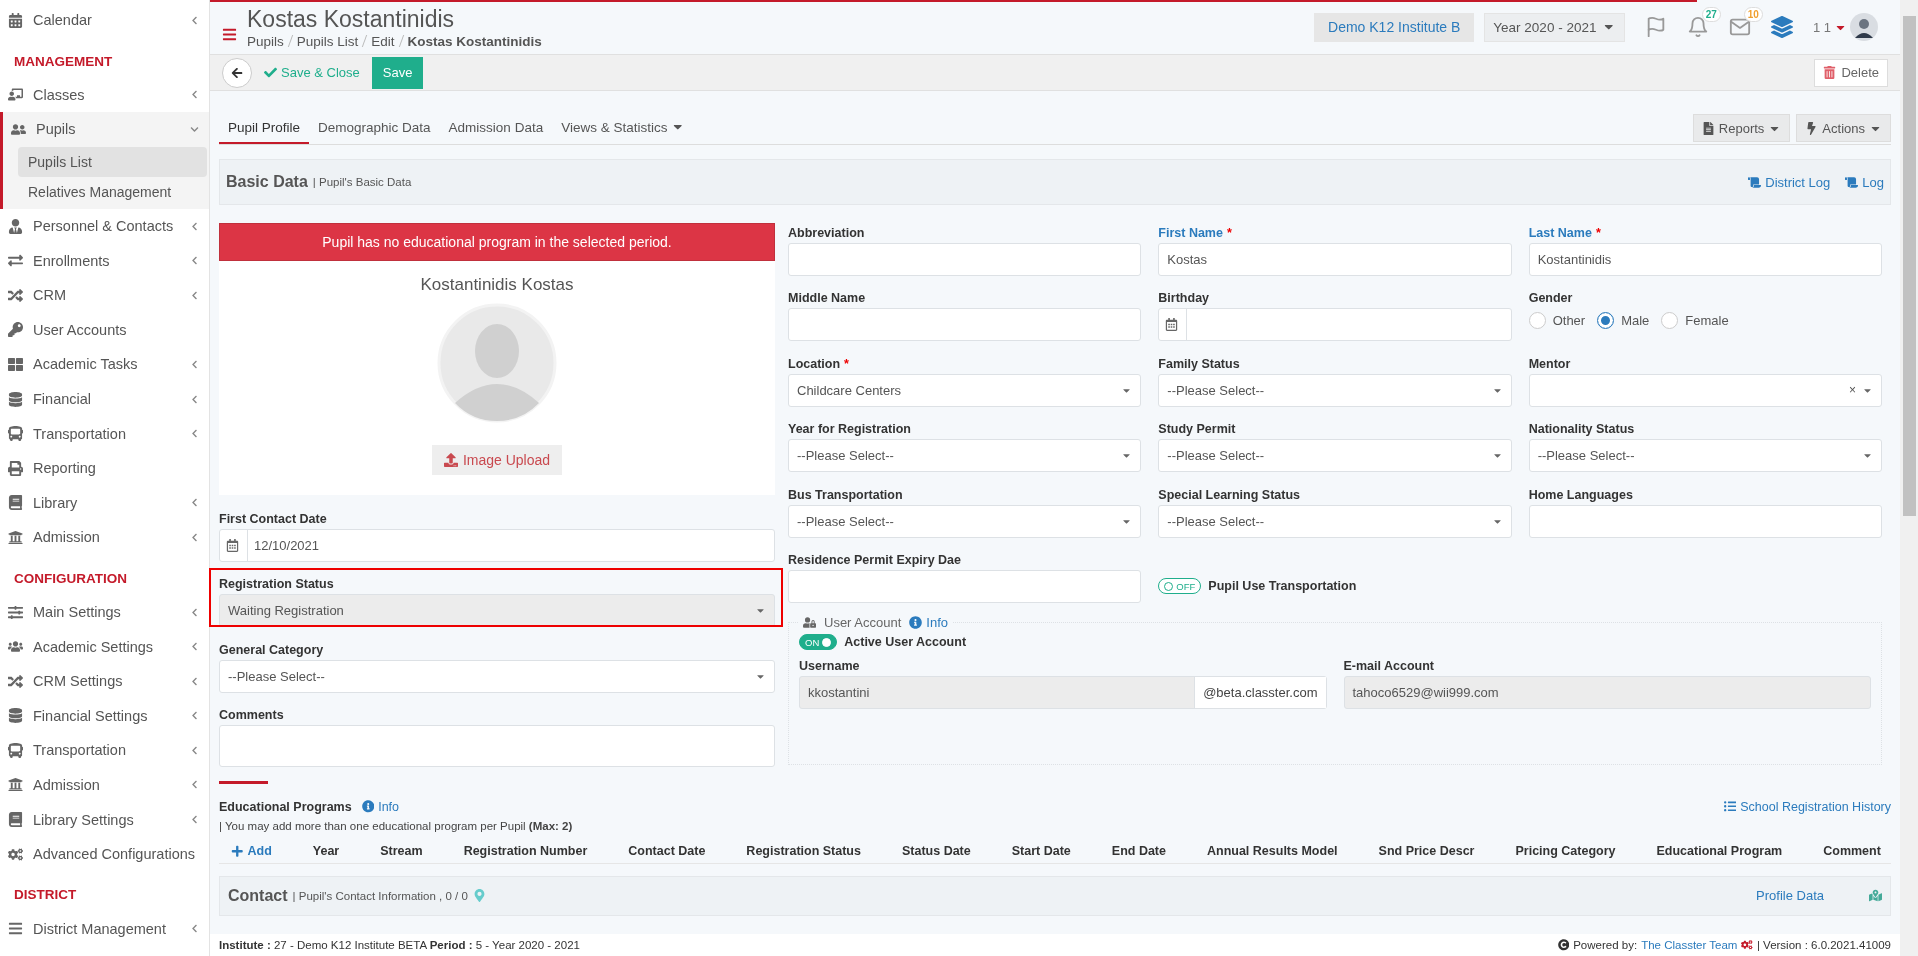  Describe the element at coordinates (1063, 693) in the screenshot. I see `username-field: kkostantini @beta.classter.com` at that location.